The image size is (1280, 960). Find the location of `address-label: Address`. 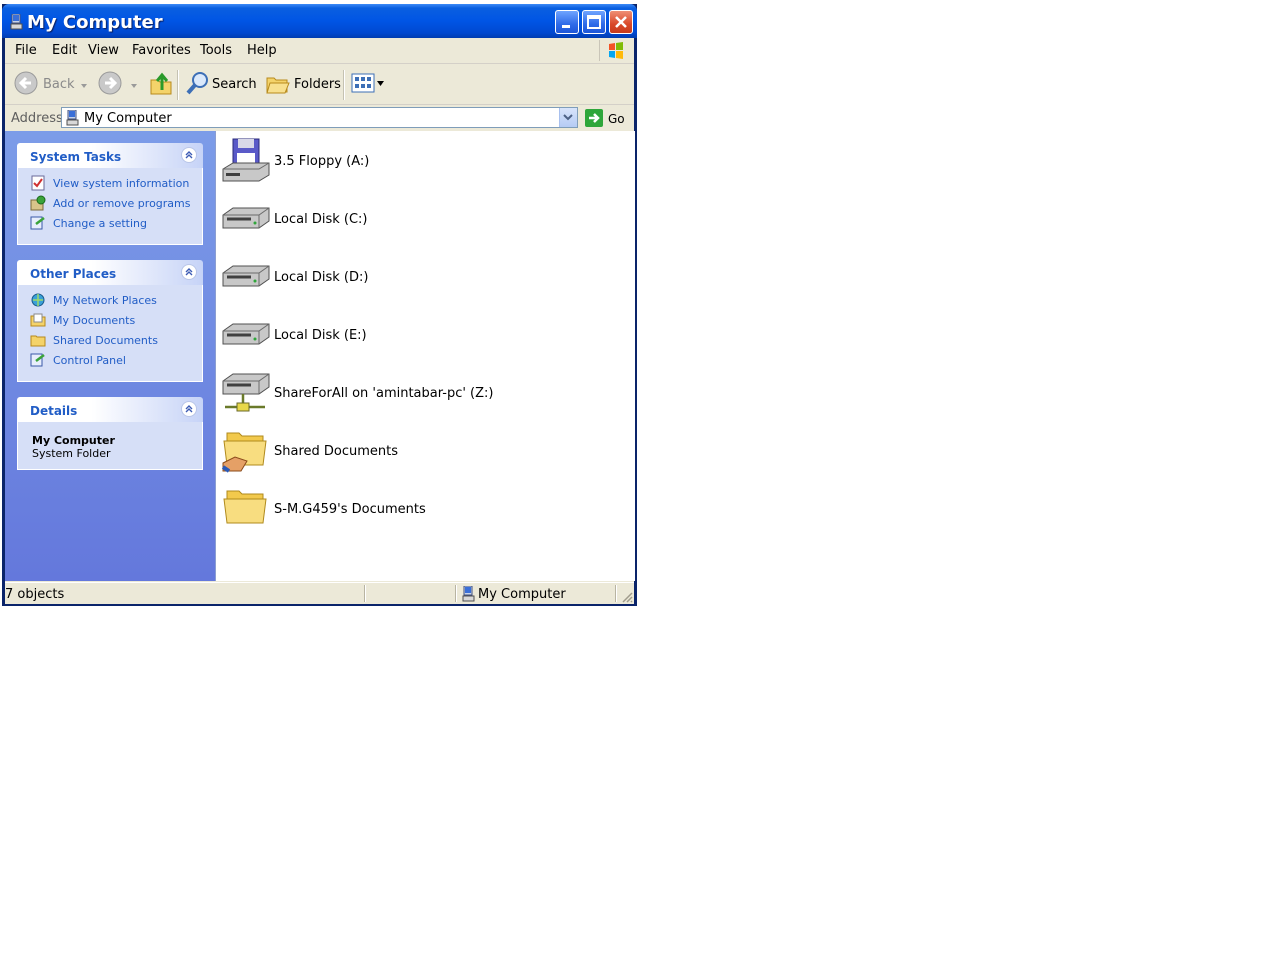

address-label: Address is located at coordinates (37, 118).